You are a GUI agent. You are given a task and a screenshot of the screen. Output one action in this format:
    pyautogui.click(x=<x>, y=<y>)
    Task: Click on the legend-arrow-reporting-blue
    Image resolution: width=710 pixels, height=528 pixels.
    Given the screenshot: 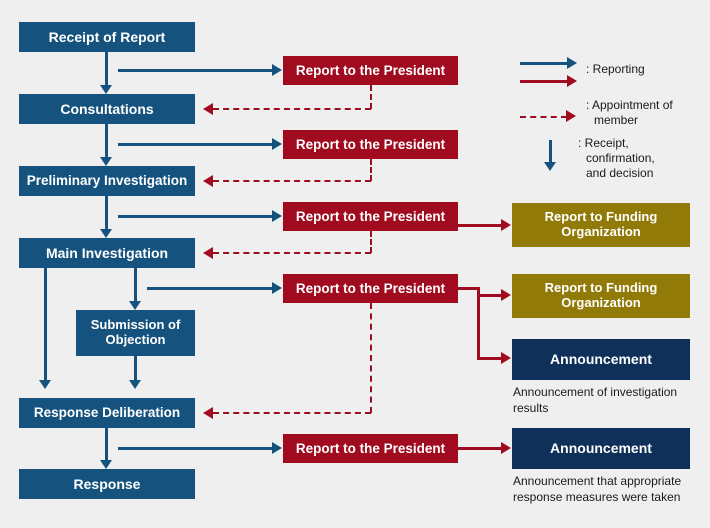 What is the action you would take?
    pyautogui.click(x=572, y=63)
    